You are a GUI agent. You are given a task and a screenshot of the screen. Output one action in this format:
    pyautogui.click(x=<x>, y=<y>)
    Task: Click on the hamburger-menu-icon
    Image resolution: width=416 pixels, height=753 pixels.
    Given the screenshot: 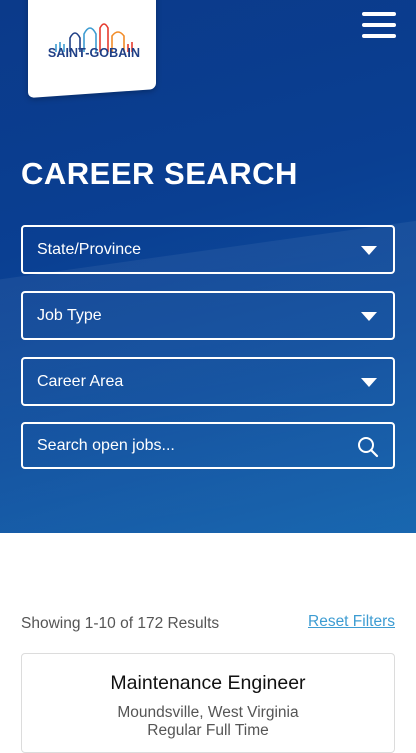 What is the action you would take?
    pyautogui.click(x=379, y=25)
    